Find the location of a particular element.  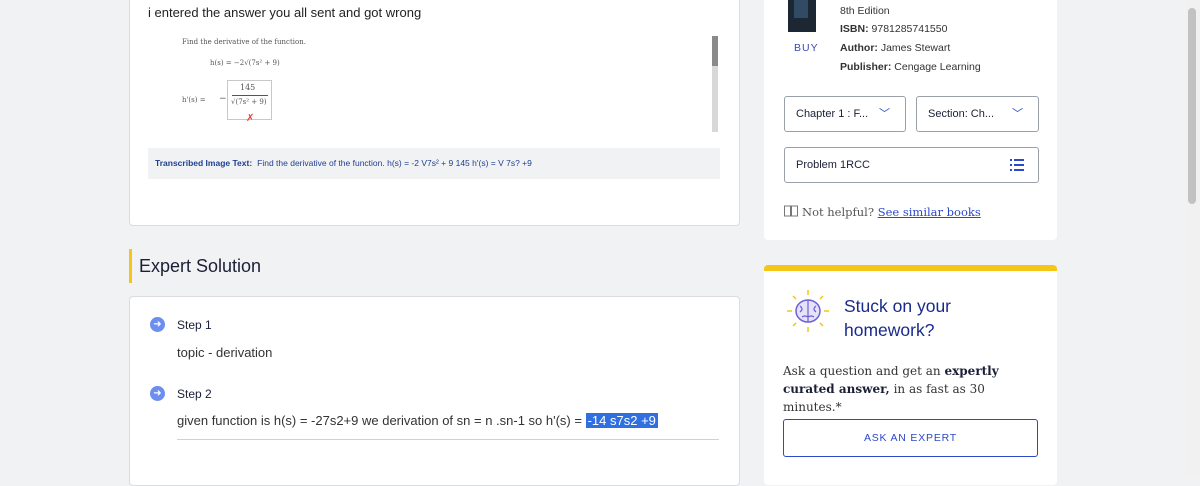

problem-select-value: Problem 1RCC is located at coordinates (833, 165).